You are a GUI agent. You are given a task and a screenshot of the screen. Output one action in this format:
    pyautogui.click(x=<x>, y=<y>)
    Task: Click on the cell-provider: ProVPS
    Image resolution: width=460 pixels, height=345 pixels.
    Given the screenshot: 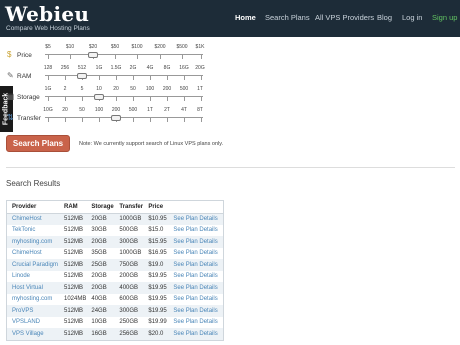 What is the action you would take?
    pyautogui.click(x=33, y=311)
    